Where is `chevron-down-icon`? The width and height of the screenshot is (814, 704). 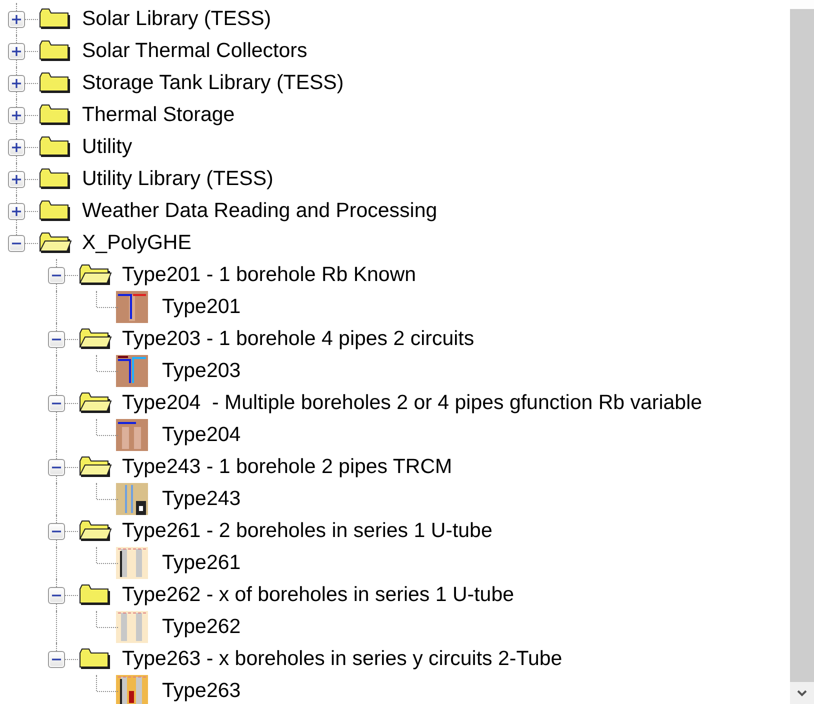 chevron-down-icon is located at coordinates (802, 693).